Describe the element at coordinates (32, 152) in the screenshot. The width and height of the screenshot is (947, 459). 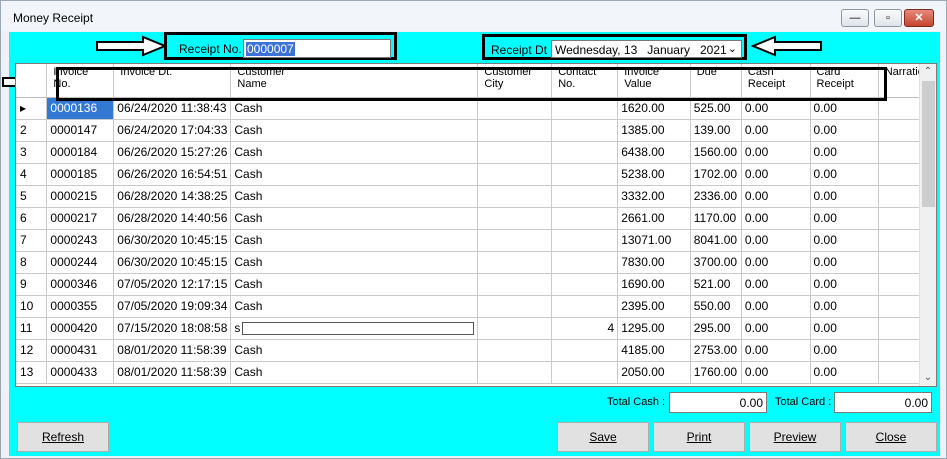
I see `row-header: 3` at that location.